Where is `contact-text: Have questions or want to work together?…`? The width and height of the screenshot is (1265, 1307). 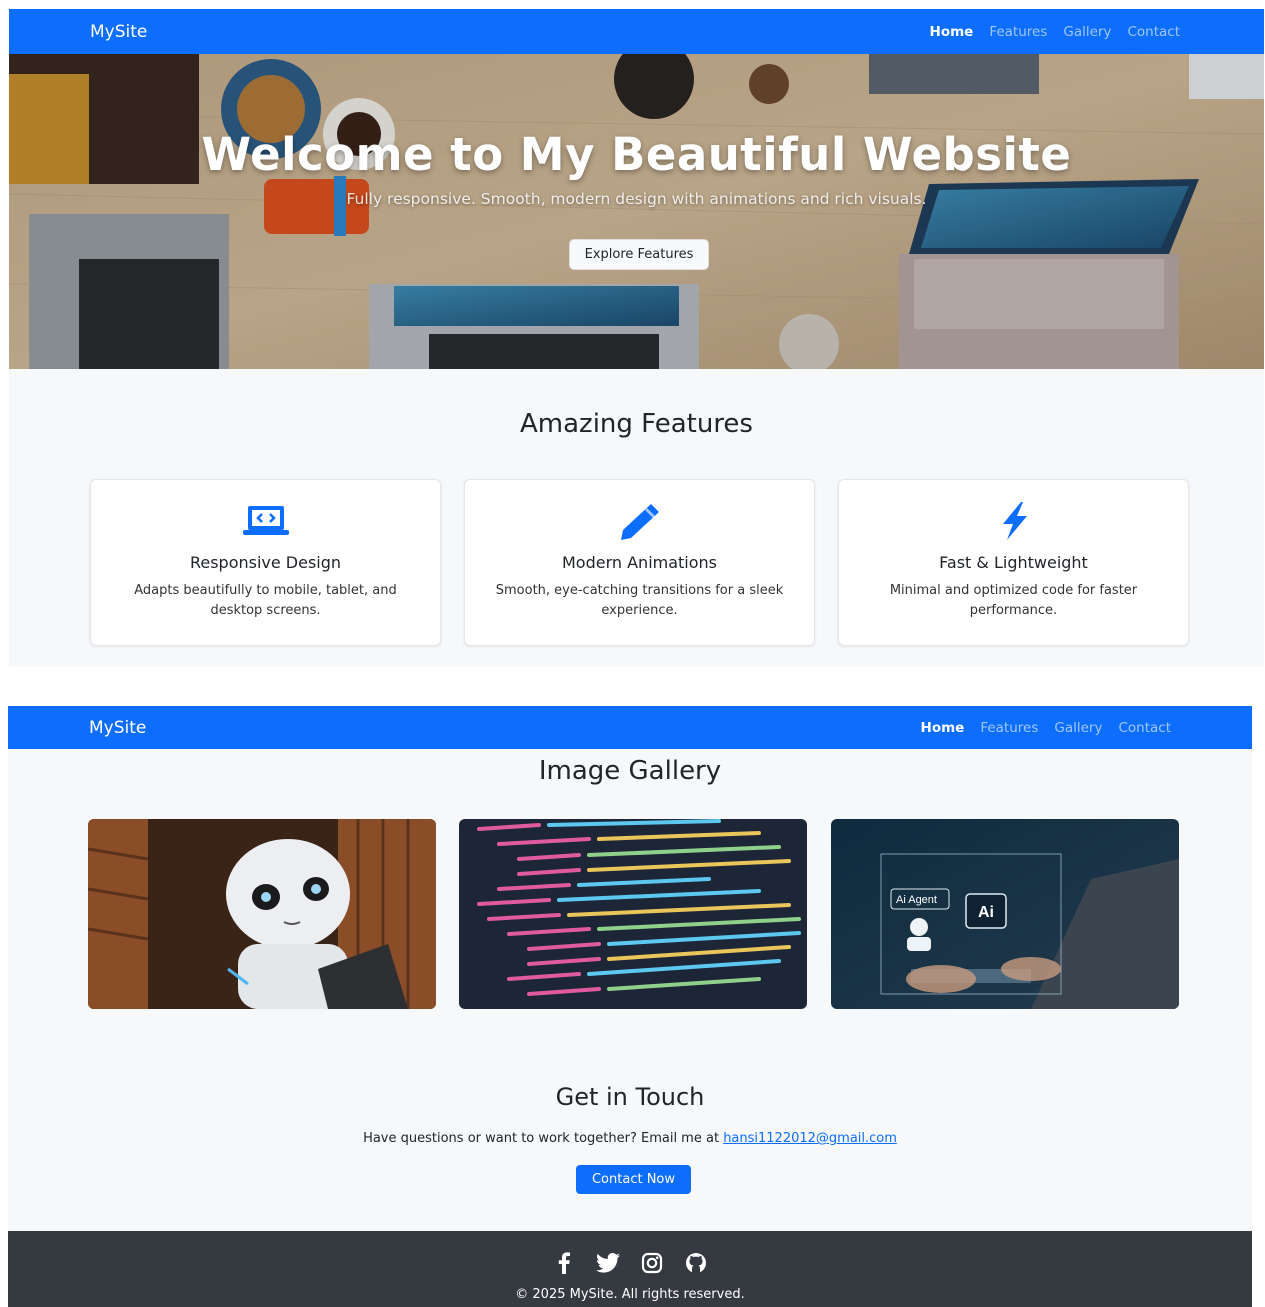 contact-text: Have questions or want to work together?… is located at coordinates (630, 1138).